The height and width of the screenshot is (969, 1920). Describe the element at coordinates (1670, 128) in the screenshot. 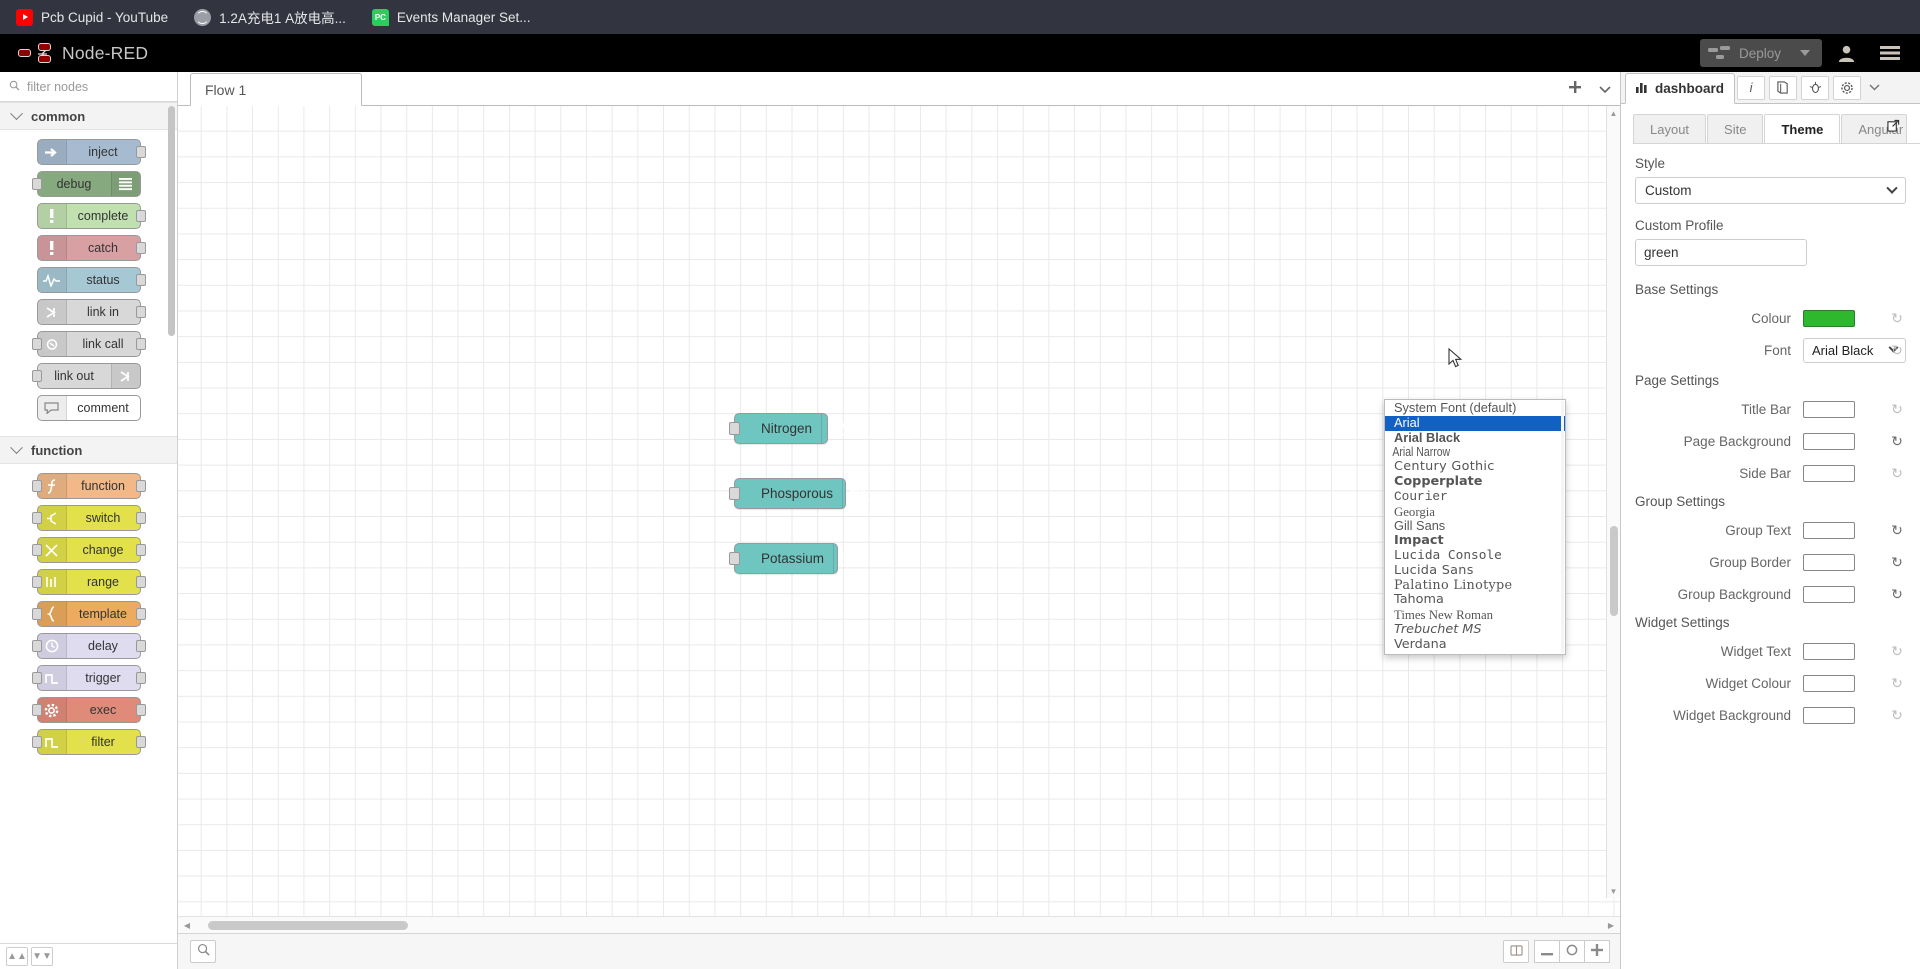

I see `subtab-layout: Layout` at that location.